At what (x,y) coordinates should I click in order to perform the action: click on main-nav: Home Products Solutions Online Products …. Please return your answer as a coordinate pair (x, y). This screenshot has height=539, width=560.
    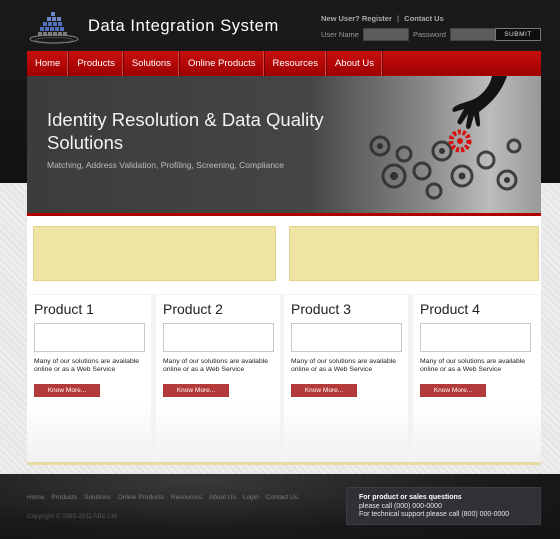
    Looking at the image, I should click on (284, 63).